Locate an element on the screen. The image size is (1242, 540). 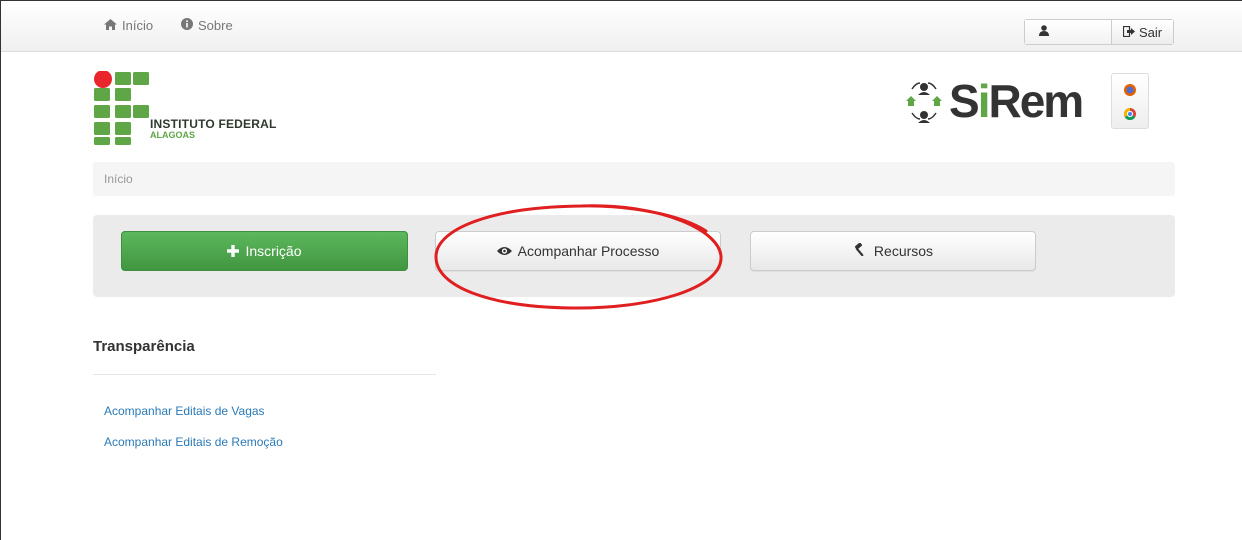
institution-name: INSTITUTO FEDERAL is located at coordinates (213, 124).